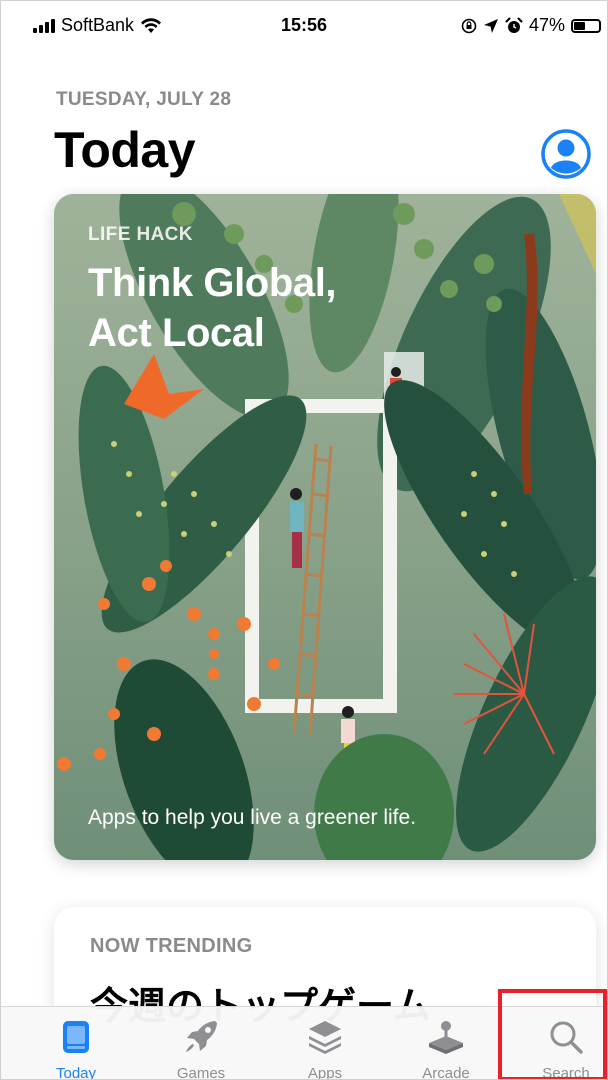 The height and width of the screenshot is (1080, 608). Describe the element at coordinates (171, 946) in the screenshot. I see `trending-category: NOW TRENDING` at that location.